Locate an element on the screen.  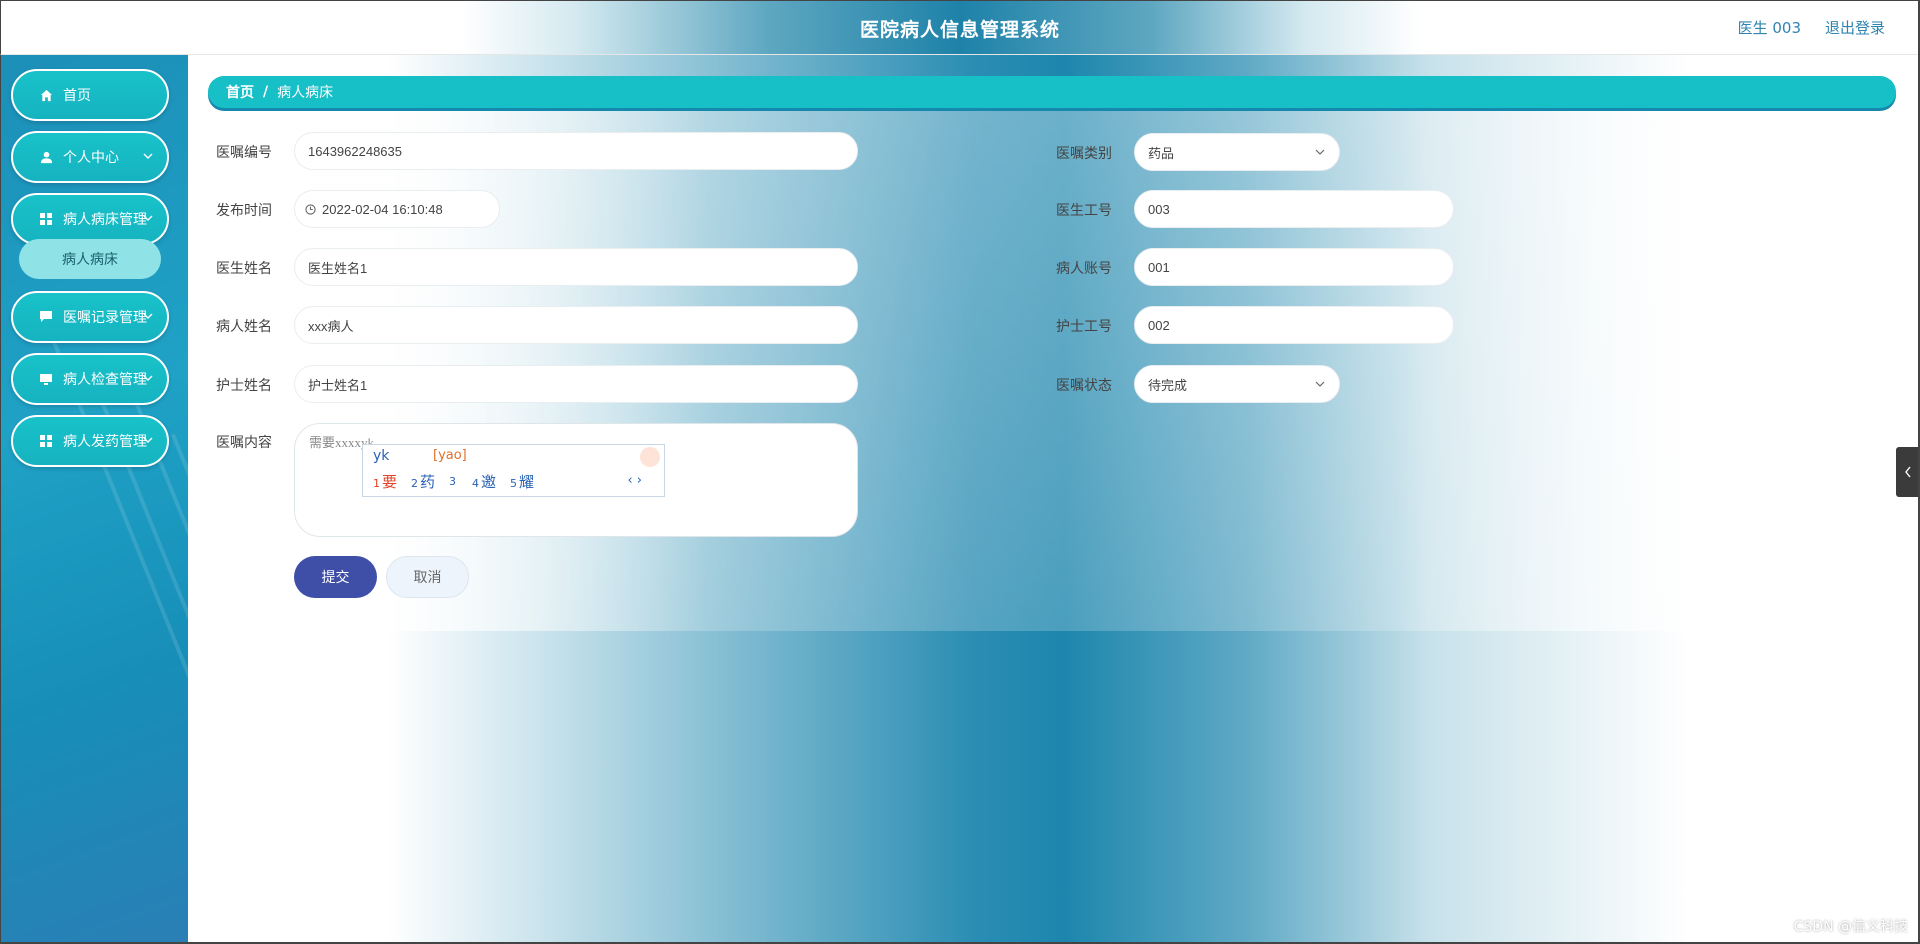
side-panel-toggle is located at coordinates (1908, 472).